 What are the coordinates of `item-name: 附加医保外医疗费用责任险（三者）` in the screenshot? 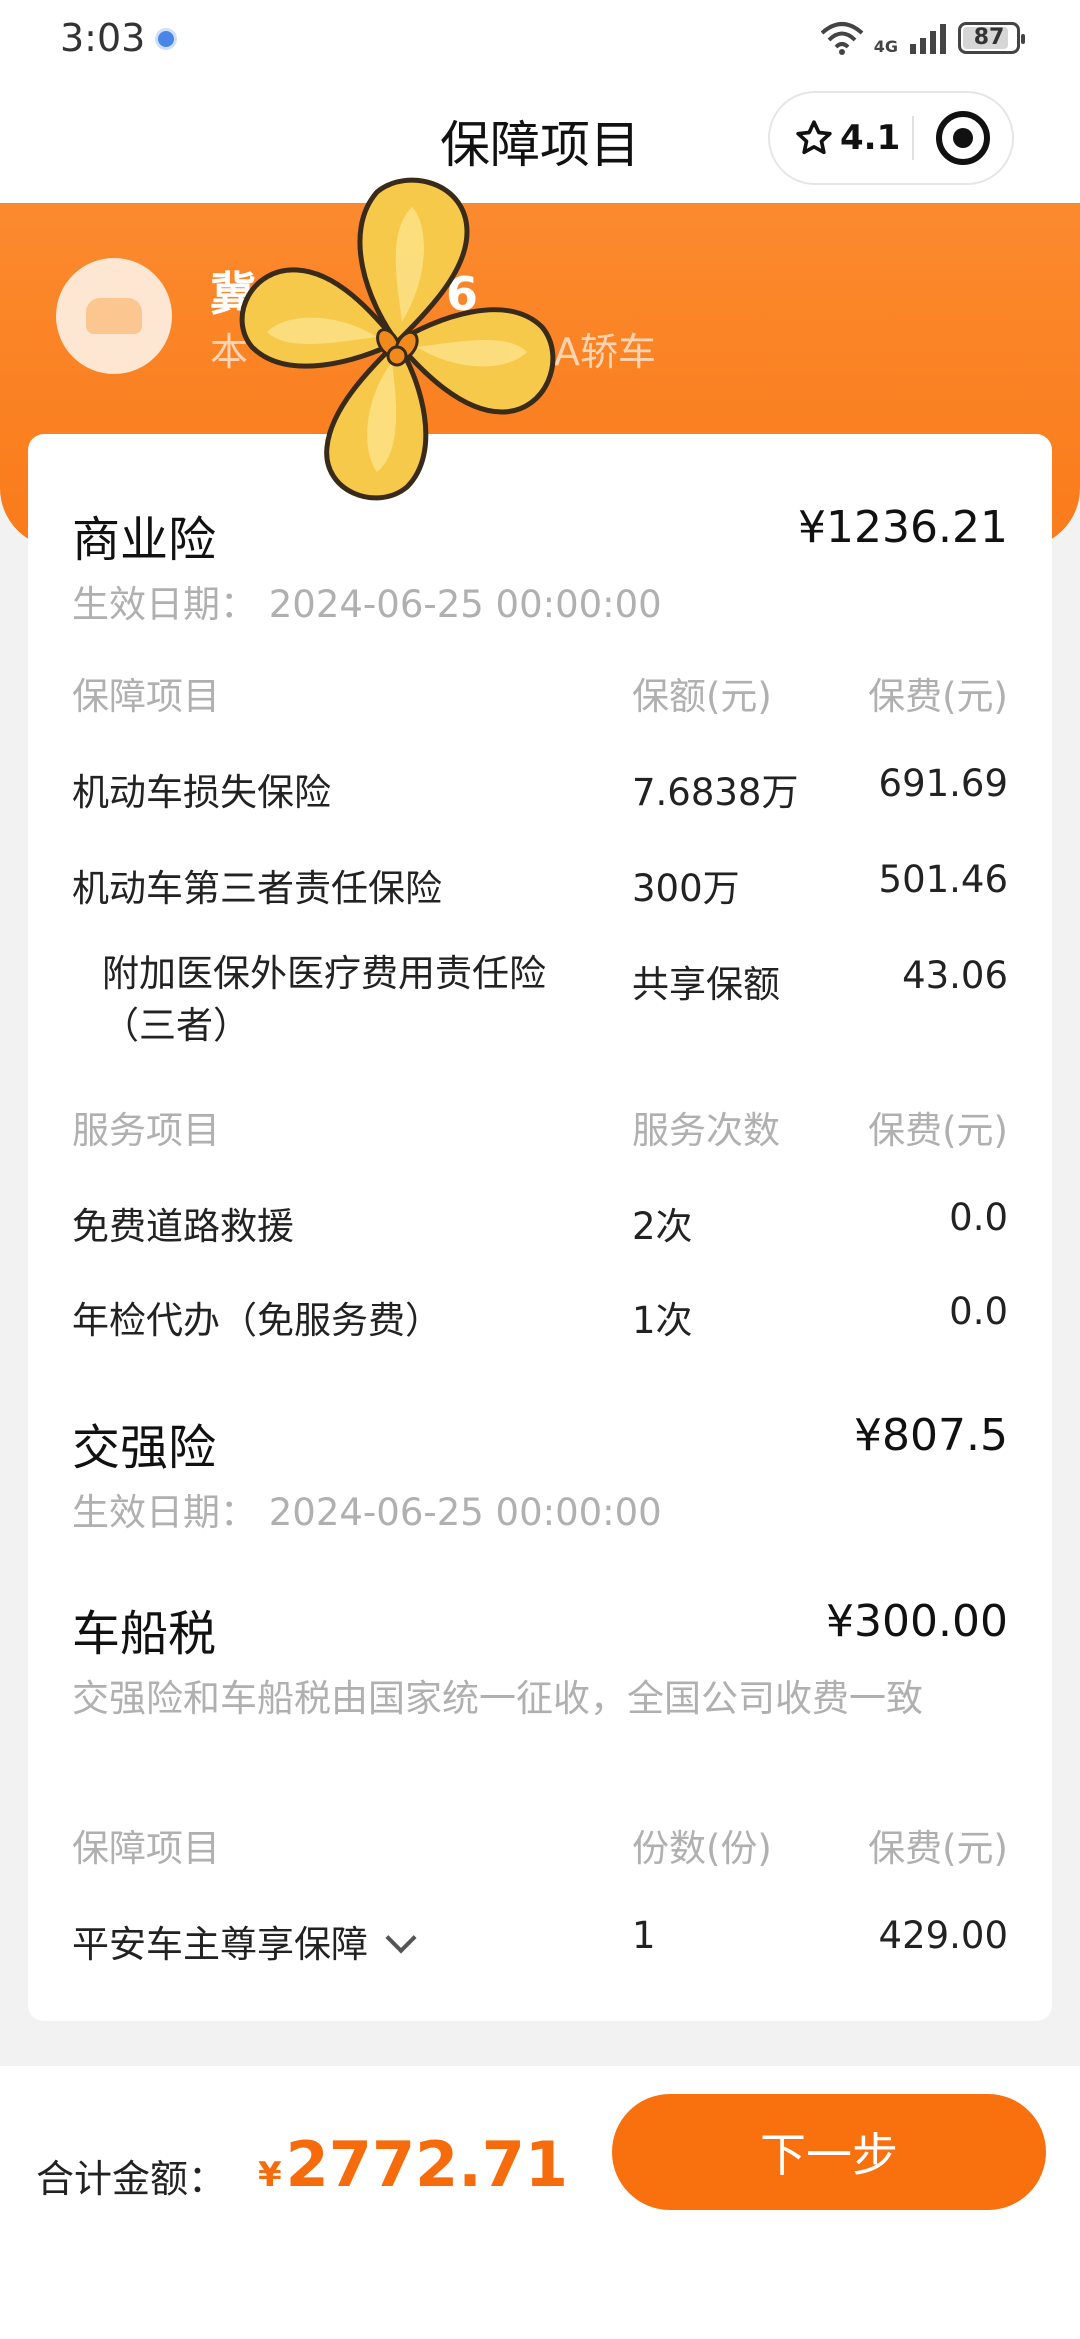 It's located at (324, 999).